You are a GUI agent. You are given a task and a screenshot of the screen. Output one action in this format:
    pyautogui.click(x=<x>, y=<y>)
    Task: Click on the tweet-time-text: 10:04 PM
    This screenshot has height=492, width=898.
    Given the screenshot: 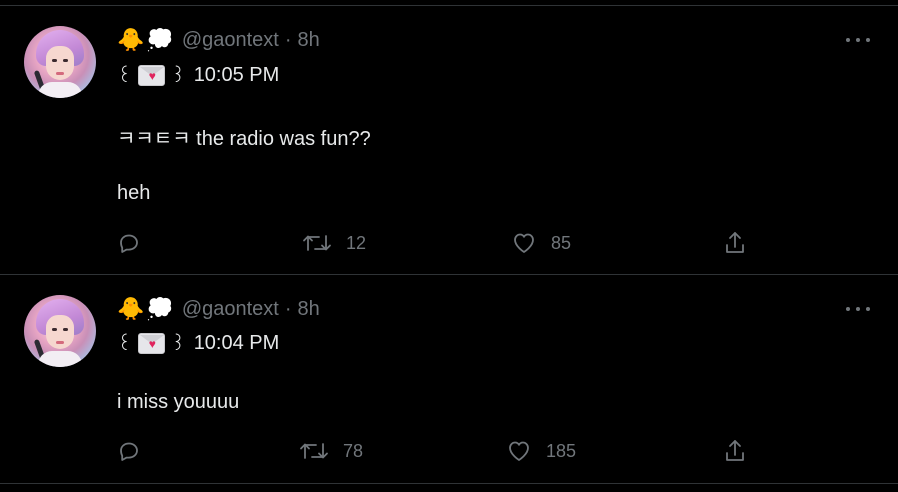 What is the action you would take?
    pyautogui.click(x=236, y=342)
    